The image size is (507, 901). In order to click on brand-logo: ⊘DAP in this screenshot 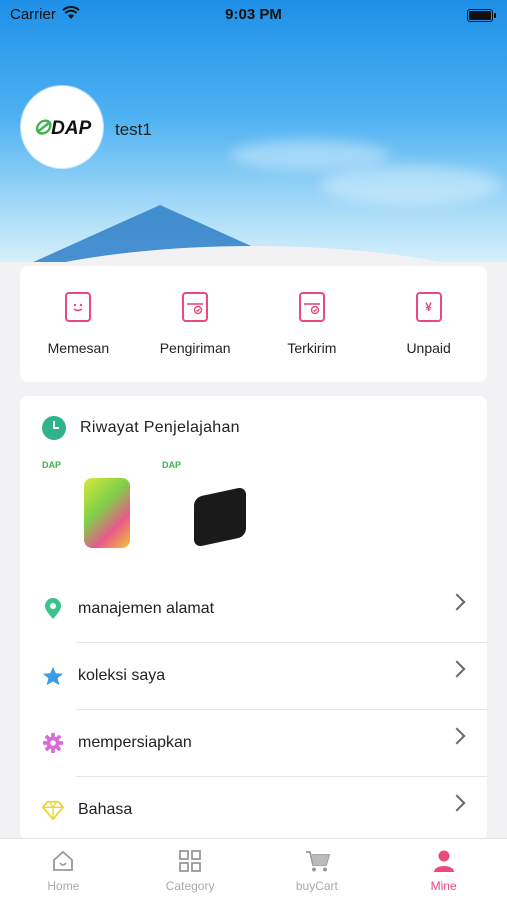, I will do `click(62, 127)`.